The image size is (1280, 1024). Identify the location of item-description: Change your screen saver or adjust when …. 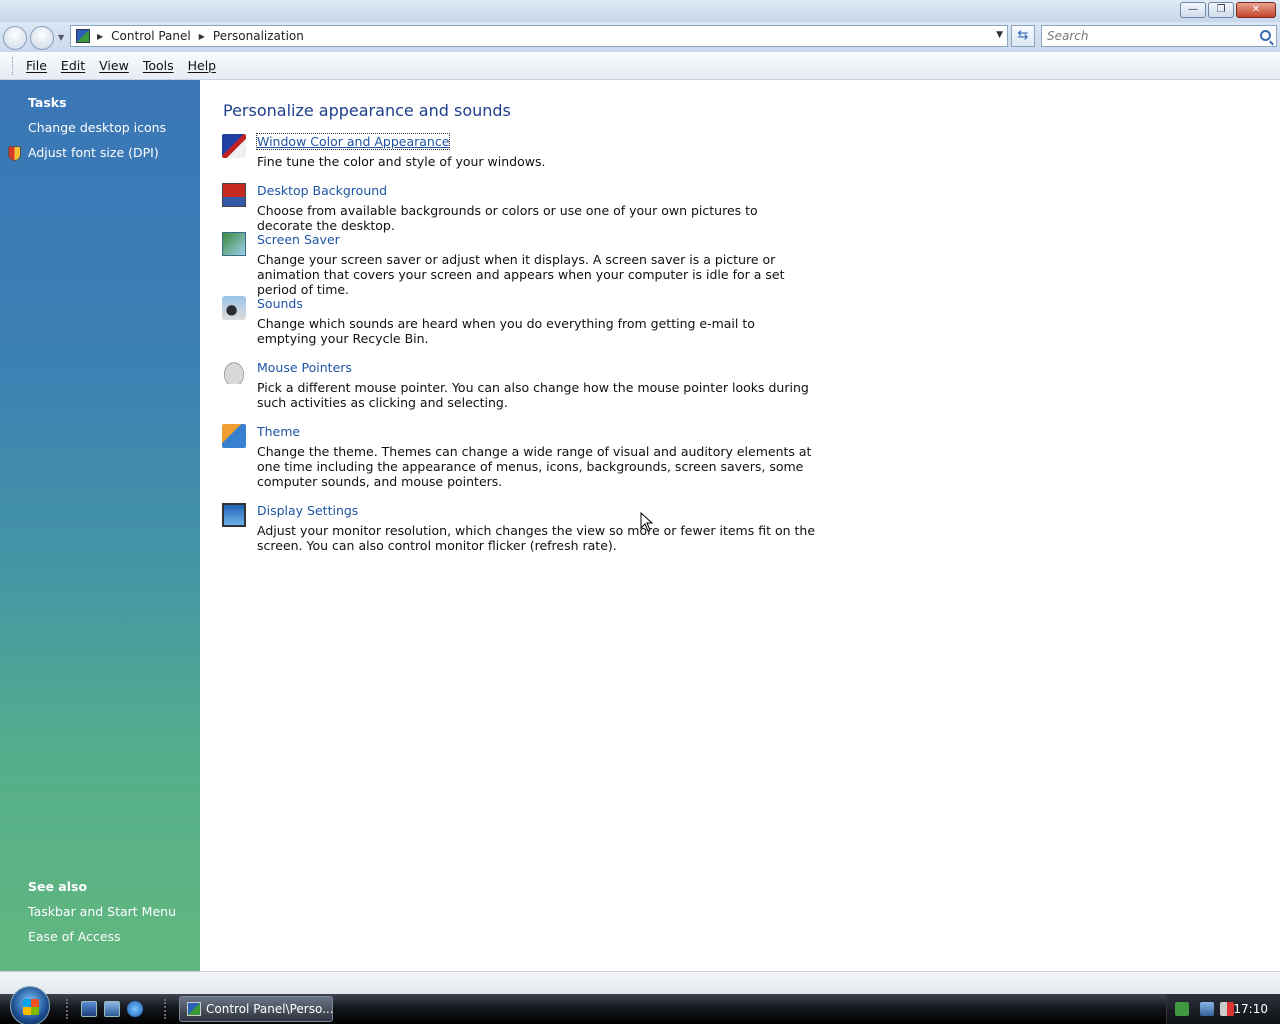
(521, 274).